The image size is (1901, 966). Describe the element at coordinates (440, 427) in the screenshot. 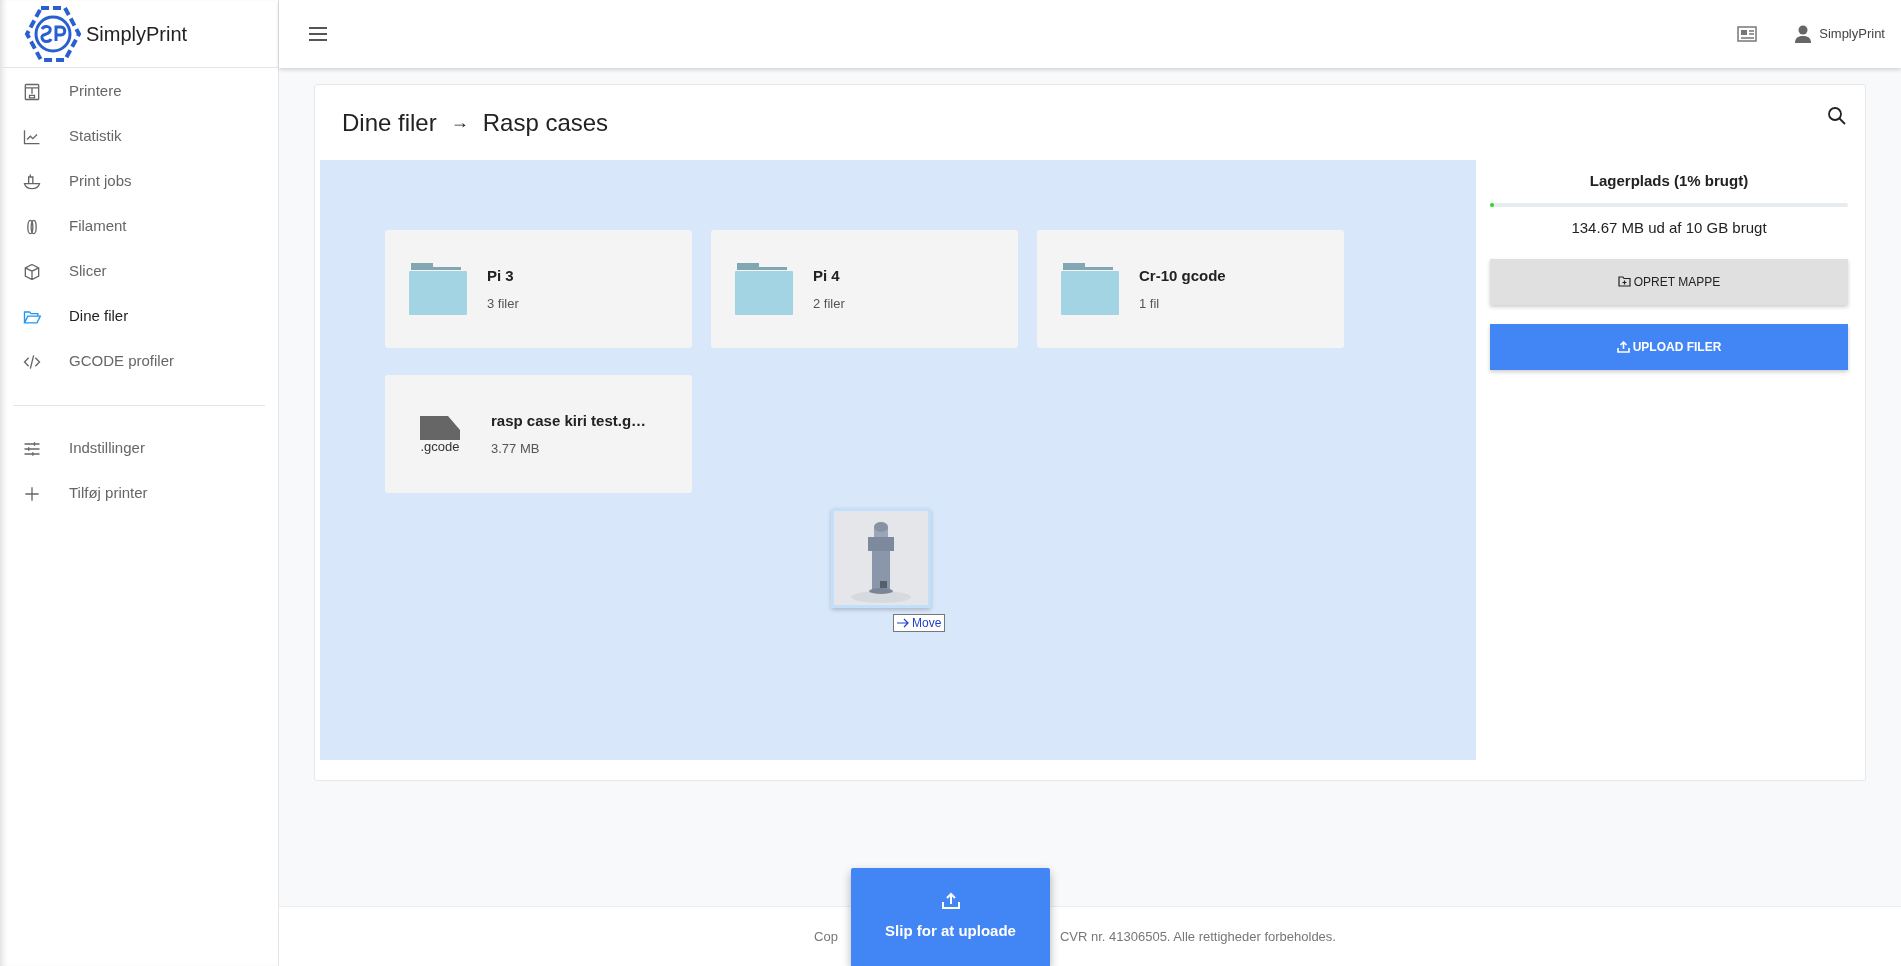

I see `file-icon` at that location.